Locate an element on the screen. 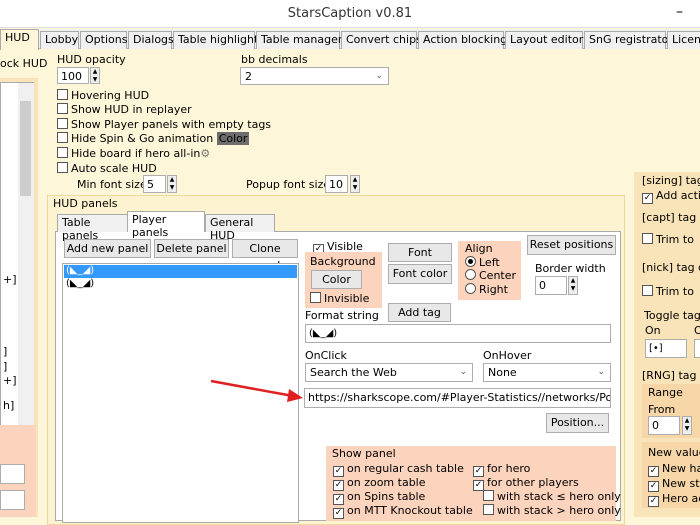  show-regular-cash-checkbox: ✓ on regular cash table is located at coordinates (398, 469).